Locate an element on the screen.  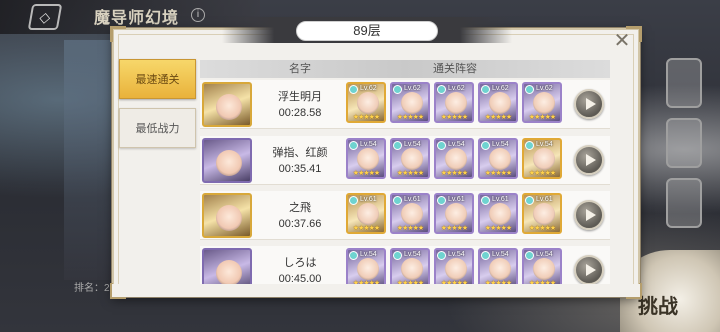
tab-fastest-clear: 最速通关 is located at coordinates (157, 79).